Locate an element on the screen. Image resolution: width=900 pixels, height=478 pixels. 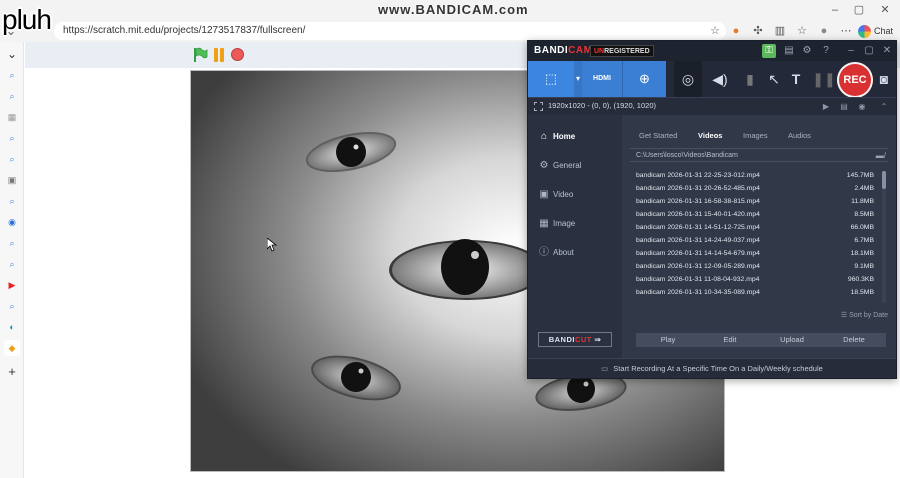
bandicam-mode-bar: ⬚ ▾ HDMI ⊕ ◎ ◀) ▮ ↖ T ❚❚ REC ◙ is located at coordinates (712, 79).